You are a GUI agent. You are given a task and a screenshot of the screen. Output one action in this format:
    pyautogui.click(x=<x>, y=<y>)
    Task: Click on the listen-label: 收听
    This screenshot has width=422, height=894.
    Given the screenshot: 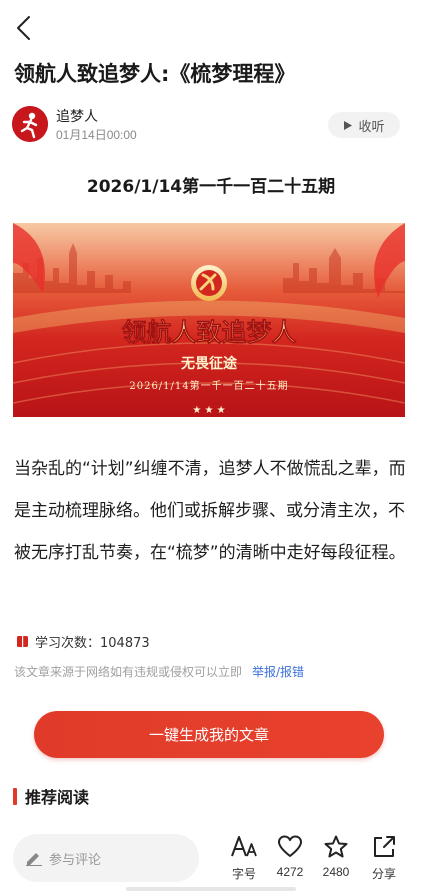 What is the action you would take?
    pyautogui.click(x=371, y=127)
    